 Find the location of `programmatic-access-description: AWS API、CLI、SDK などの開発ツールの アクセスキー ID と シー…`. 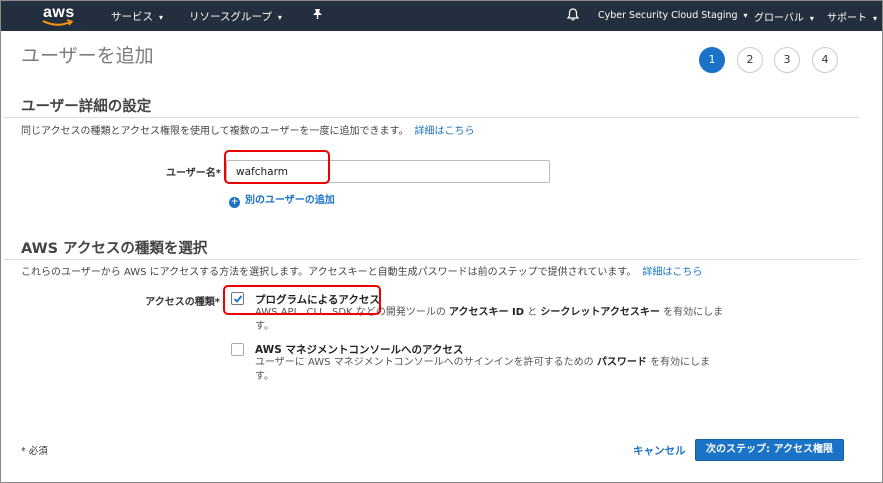

programmatic-access-description: AWS API、CLI、SDK などの開発ツールの アクセスキー ID と シー… is located at coordinates (490, 320).